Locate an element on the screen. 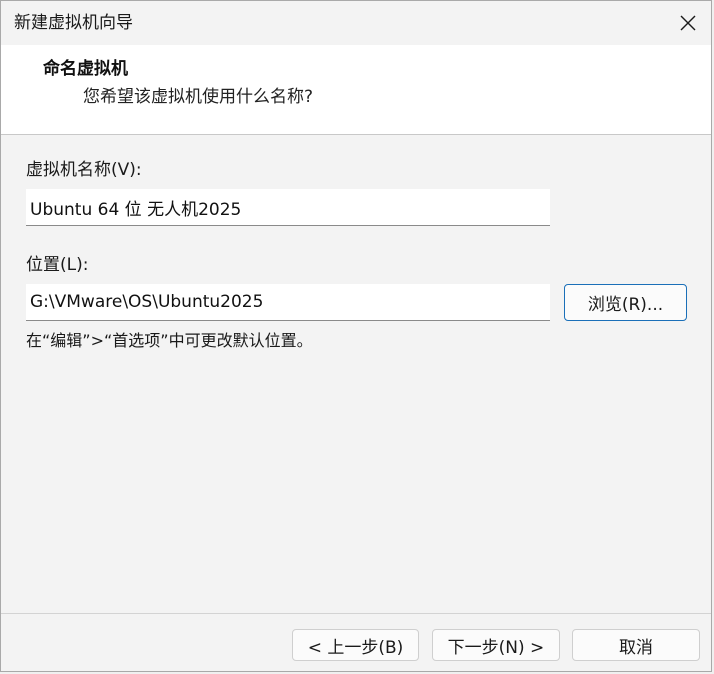 The width and height of the screenshot is (714, 674). location-label: 位置(L): is located at coordinates (57, 265).